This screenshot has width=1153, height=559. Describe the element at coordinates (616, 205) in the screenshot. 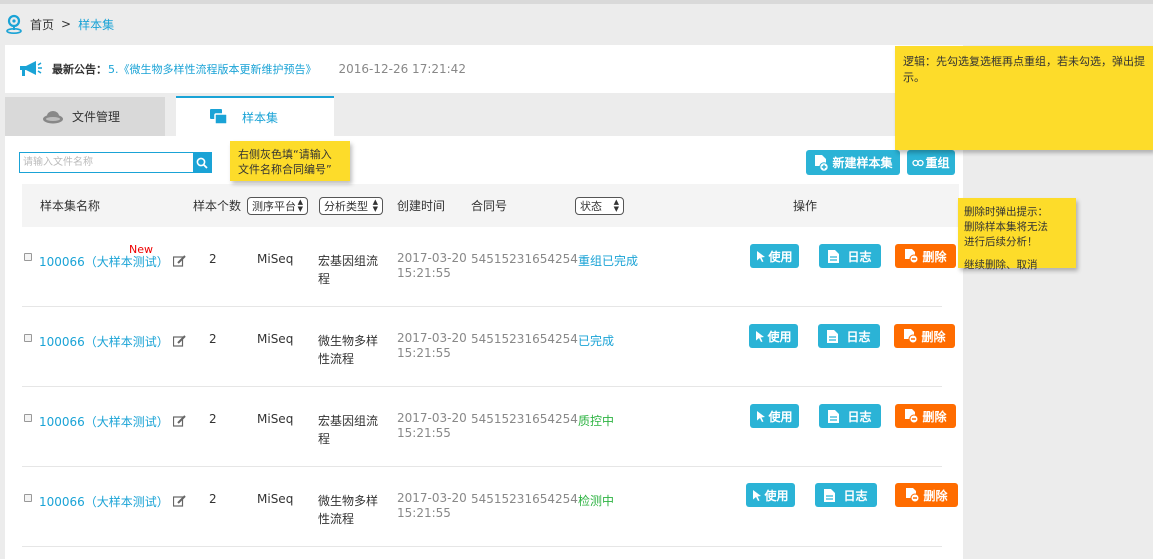

I see `select-arrow-icon: ▲ ▼` at that location.